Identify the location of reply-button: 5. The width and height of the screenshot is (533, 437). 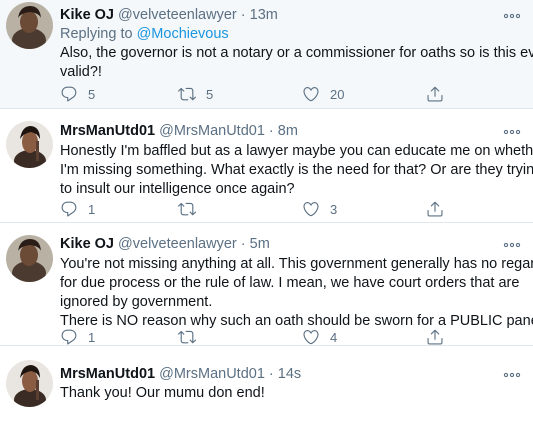
(77, 94).